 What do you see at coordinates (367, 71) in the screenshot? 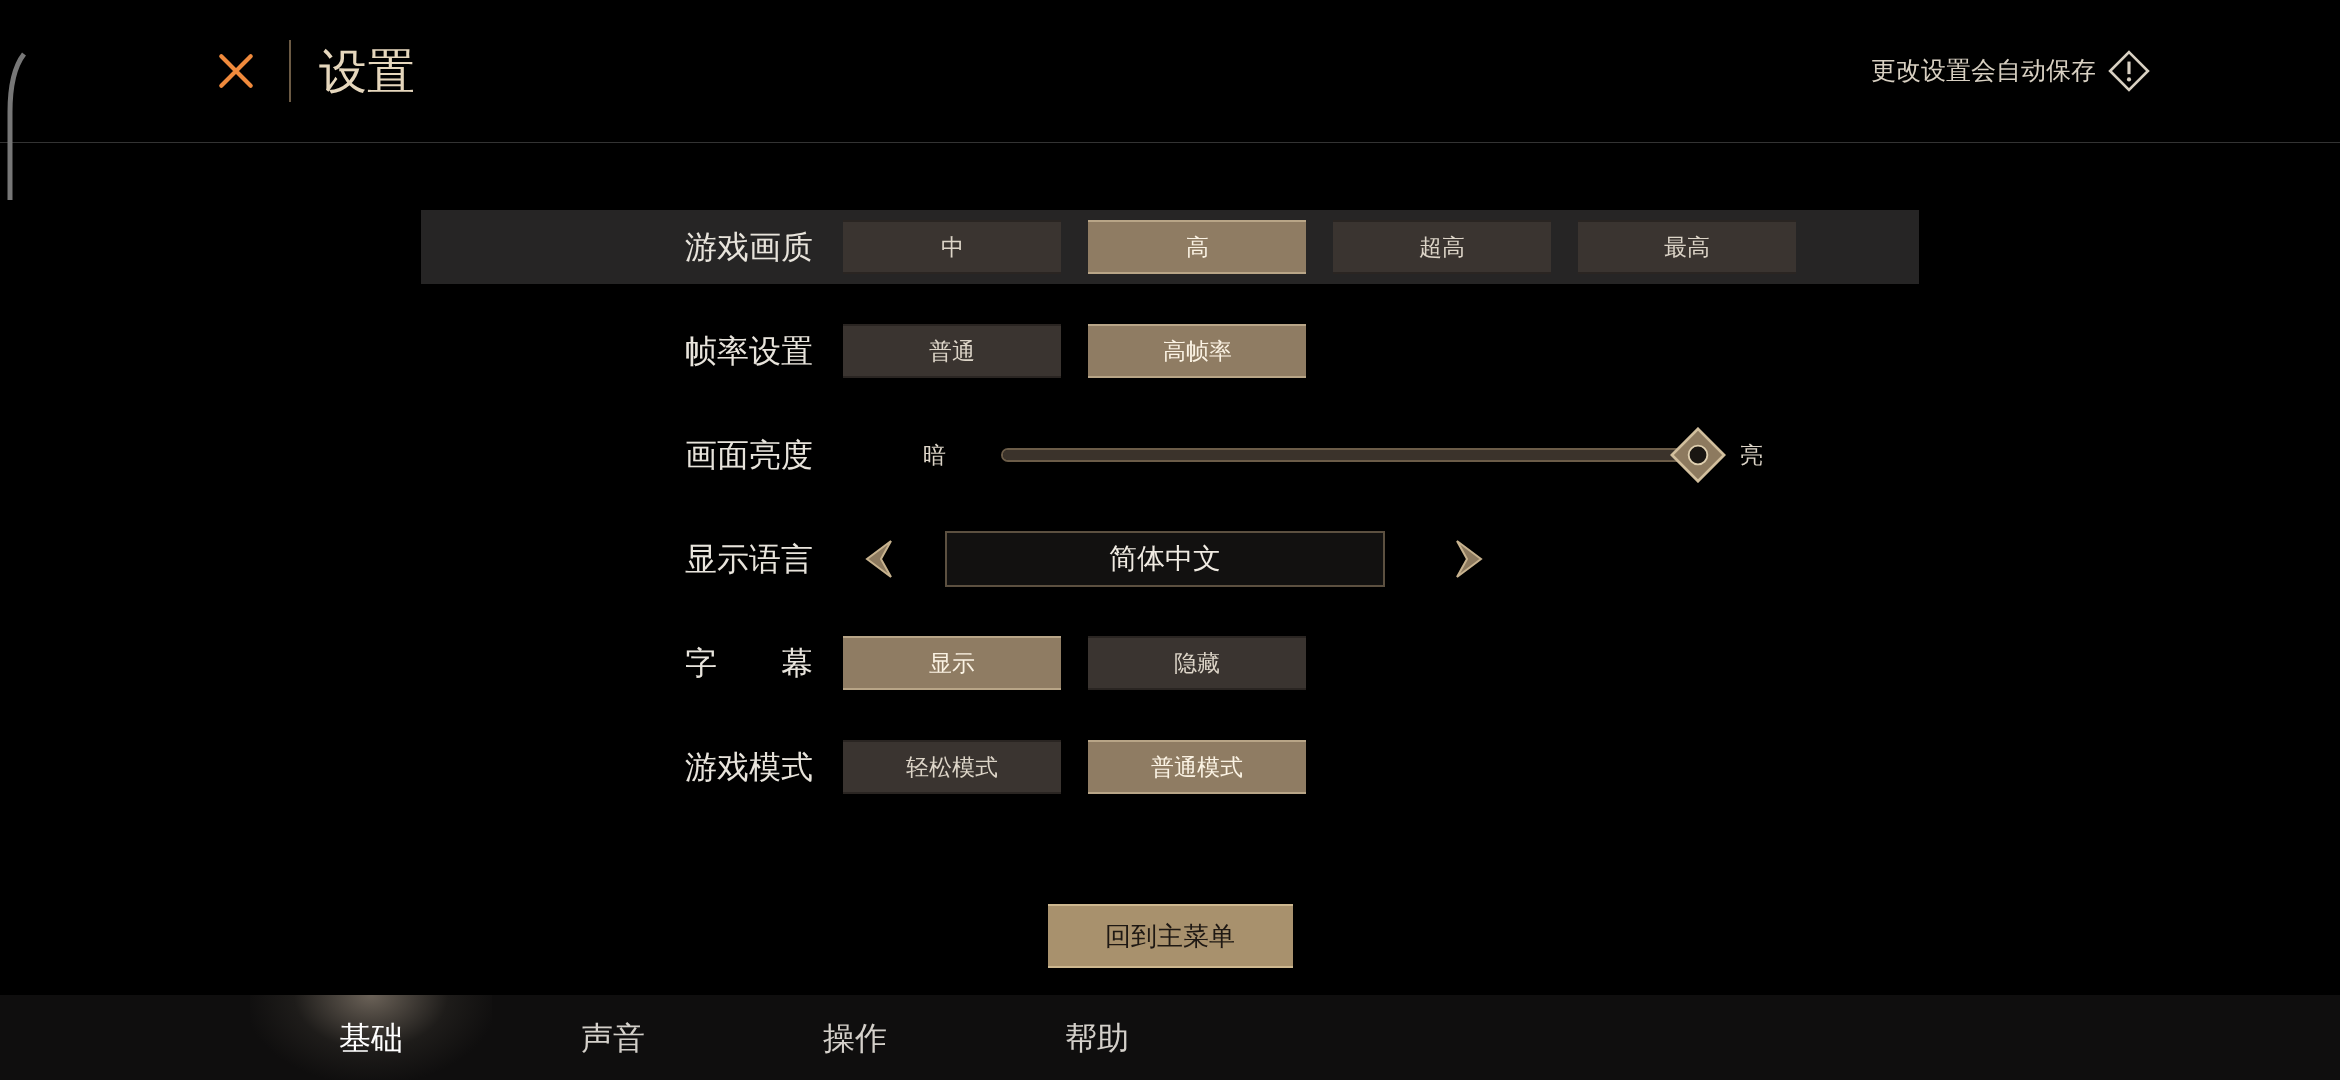
I see `page-title: 设置` at bounding box center [367, 71].